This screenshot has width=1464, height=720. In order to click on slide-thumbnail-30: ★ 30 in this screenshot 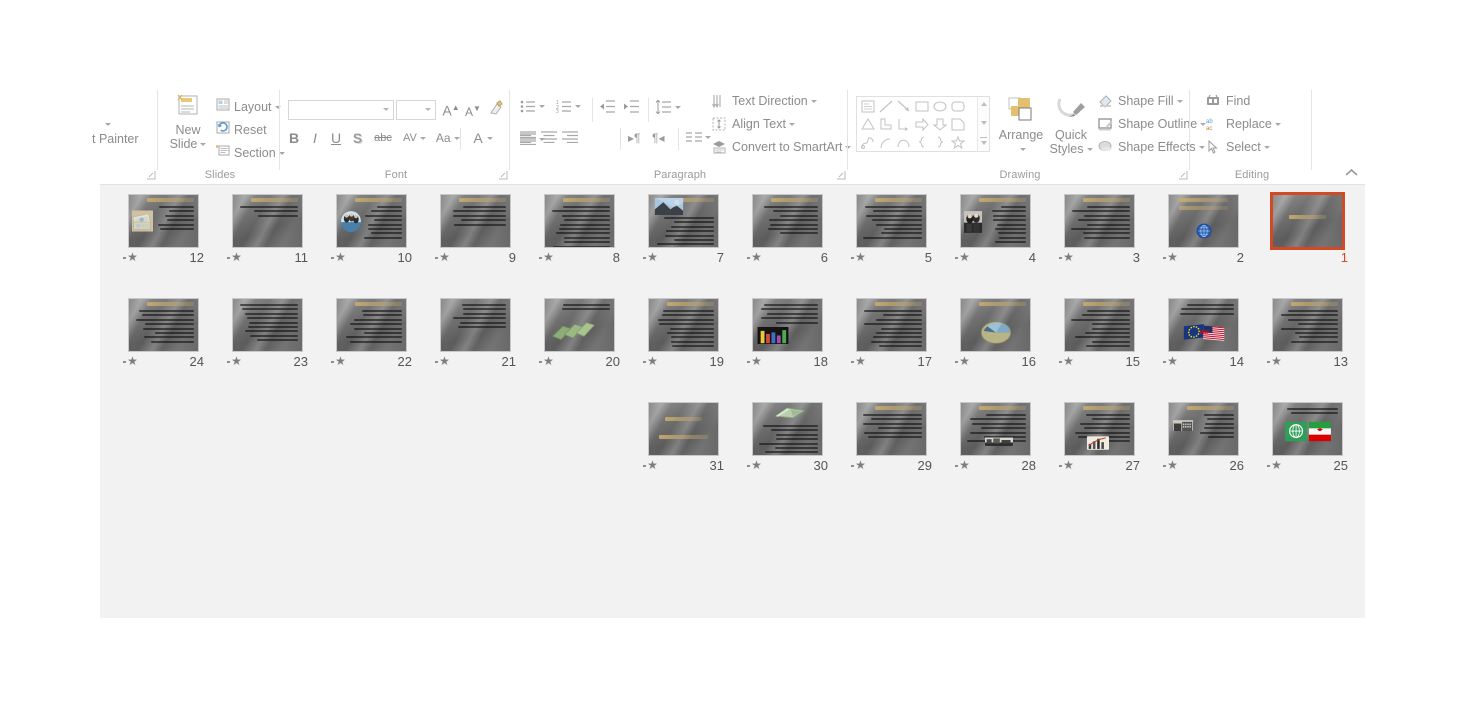, I will do `click(788, 444)`.